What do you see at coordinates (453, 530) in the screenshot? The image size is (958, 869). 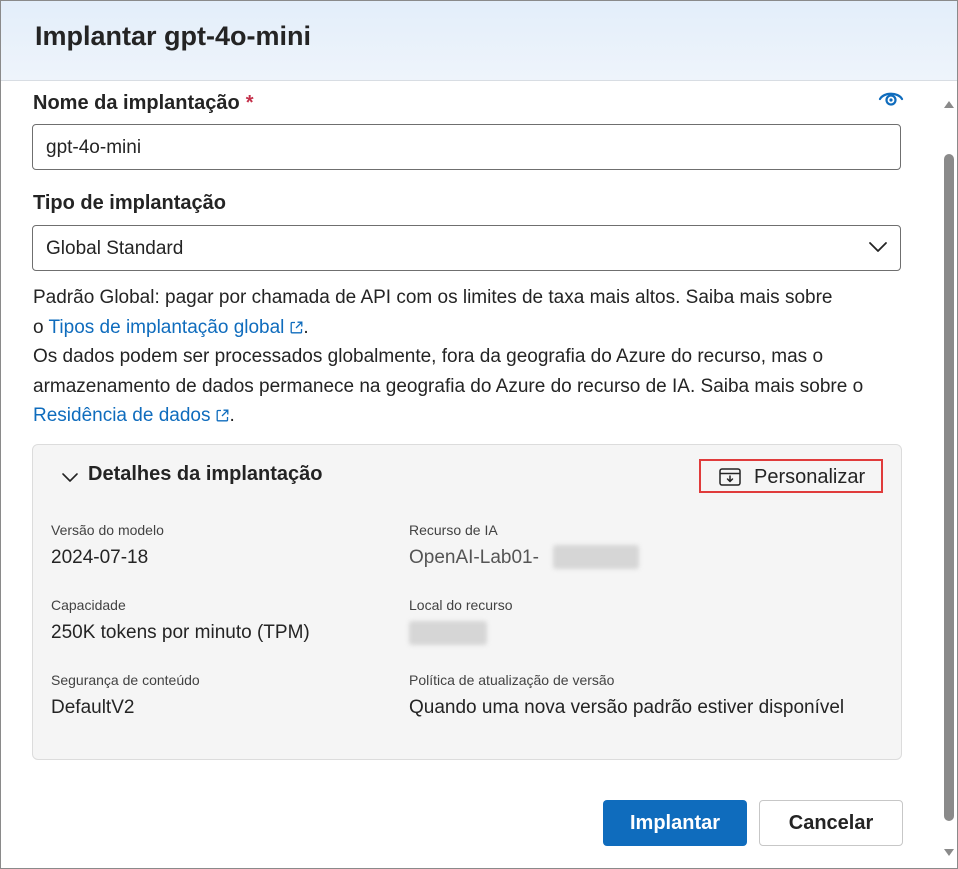 I see `ai-resource-label: Recurso de IA` at bounding box center [453, 530].